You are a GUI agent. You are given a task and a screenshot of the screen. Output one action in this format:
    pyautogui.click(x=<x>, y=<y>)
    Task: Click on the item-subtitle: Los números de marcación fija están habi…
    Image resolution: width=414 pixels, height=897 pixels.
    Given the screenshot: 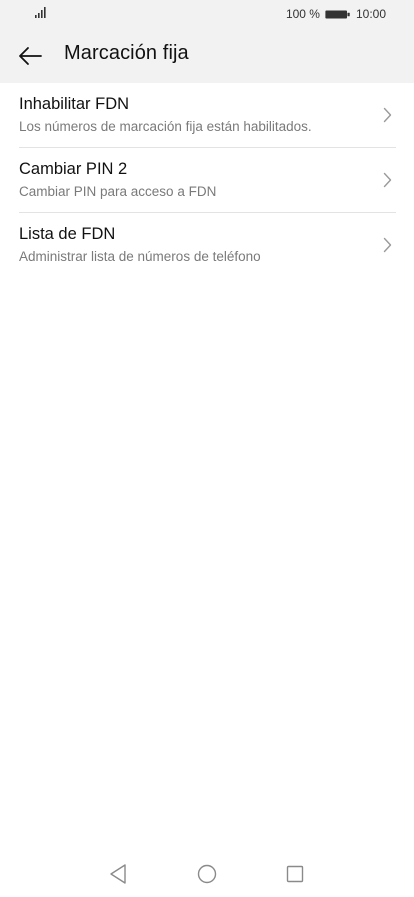 What is the action you would take?
    pyautogui.click(x=165, y=126)
    